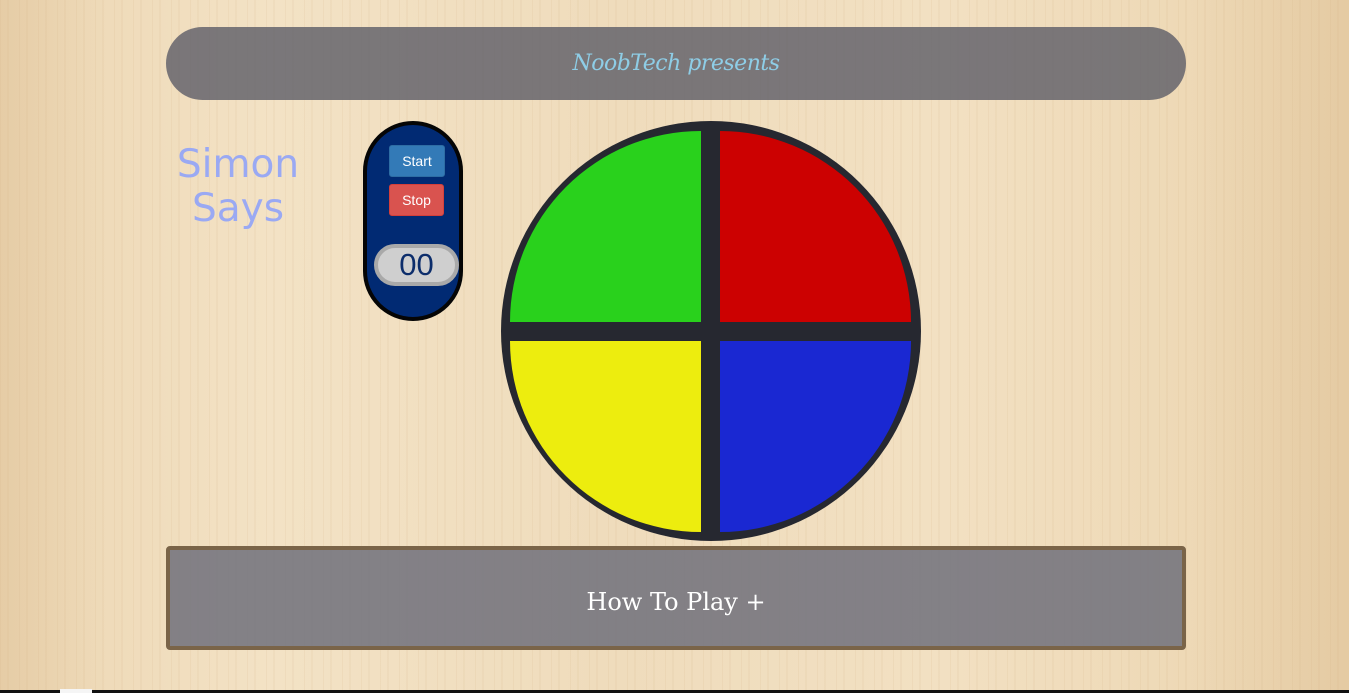 Image resolution: width=1349 pixels, height=693 pixels. I want to click on background-shade-right, so click(1269, 346).